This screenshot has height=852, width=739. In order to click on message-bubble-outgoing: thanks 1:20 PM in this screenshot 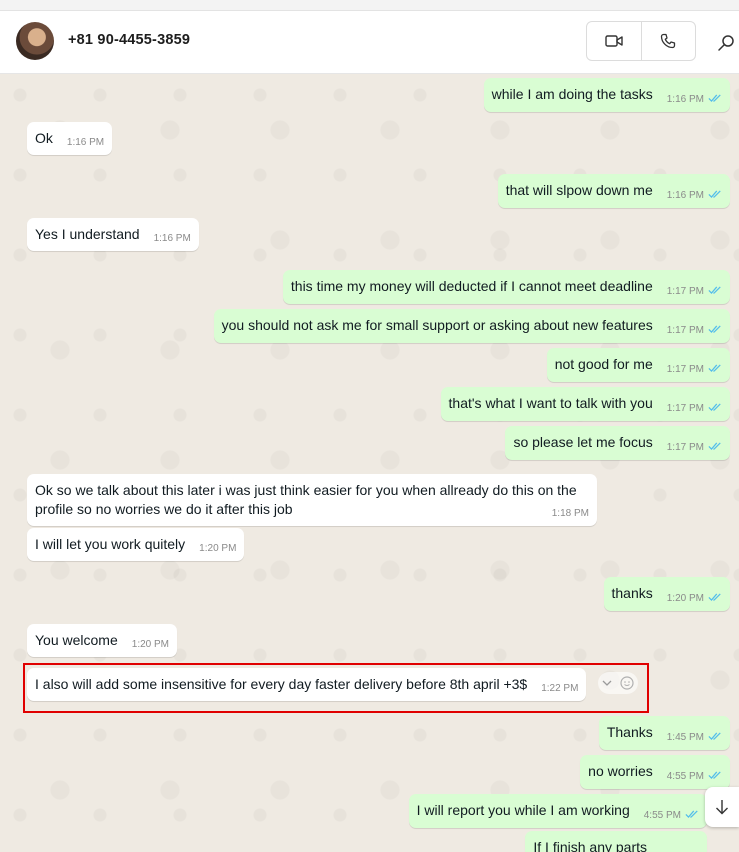, I will do `click(666, 594)`.